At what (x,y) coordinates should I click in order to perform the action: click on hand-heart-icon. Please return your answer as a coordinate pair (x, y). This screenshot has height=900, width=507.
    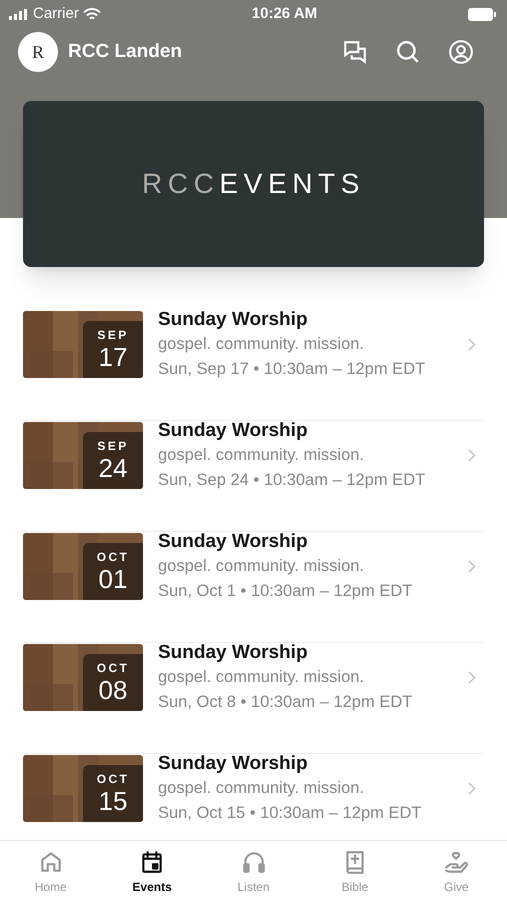
    Looking at the image, I should click on (456, 862).